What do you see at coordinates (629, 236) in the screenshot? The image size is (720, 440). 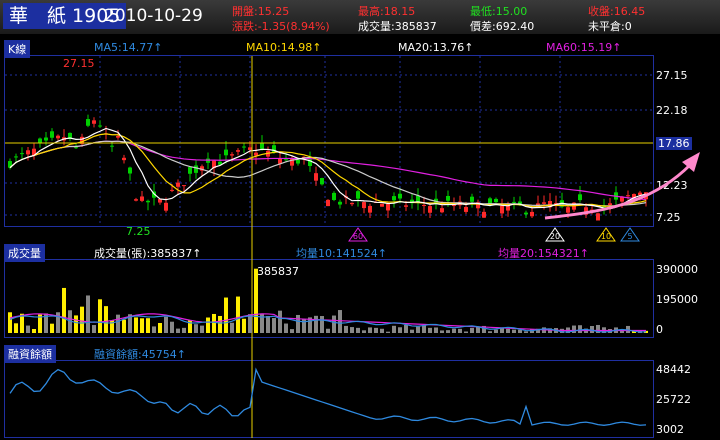 I see `marker-5-label: 5` at bounding box center [629, 236].